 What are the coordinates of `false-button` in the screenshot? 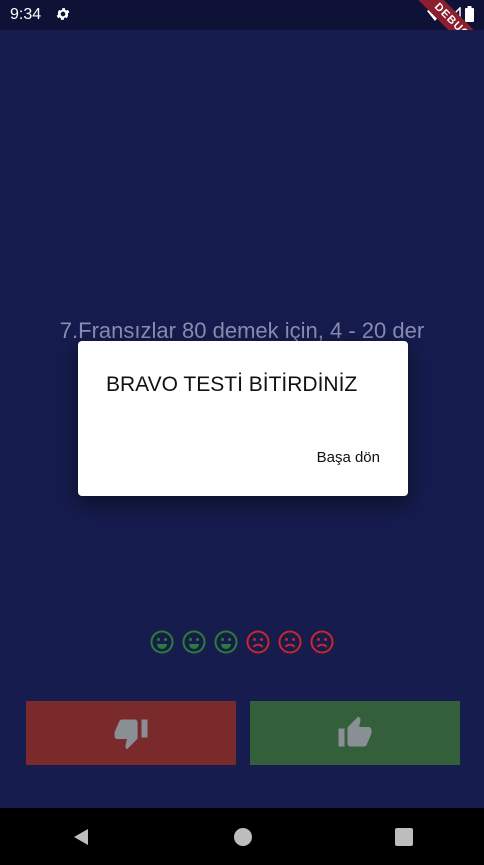 It's located at (131, 733).